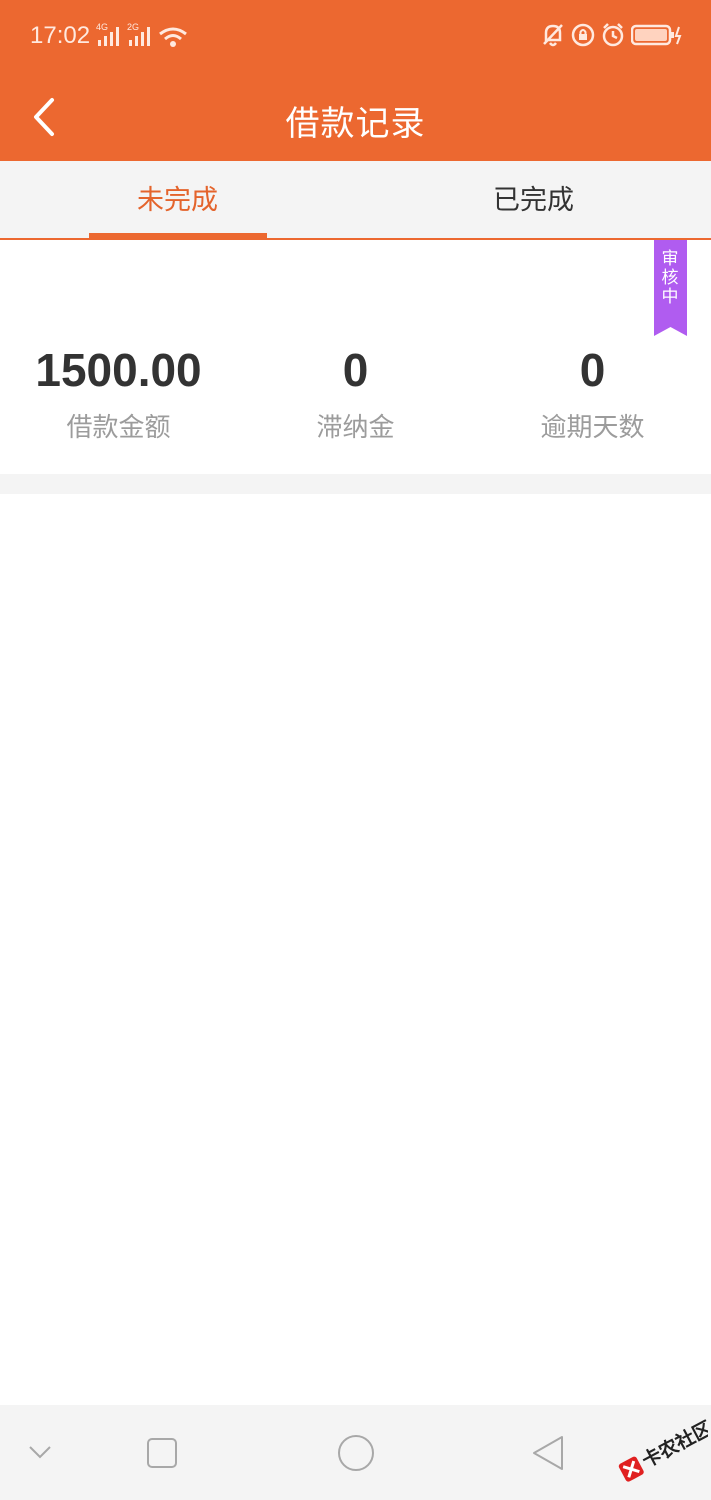  What do you see at coordinates (178, 235) in the screenshot?
I see `active-tab-indicator` at bounding box center [178, 235].